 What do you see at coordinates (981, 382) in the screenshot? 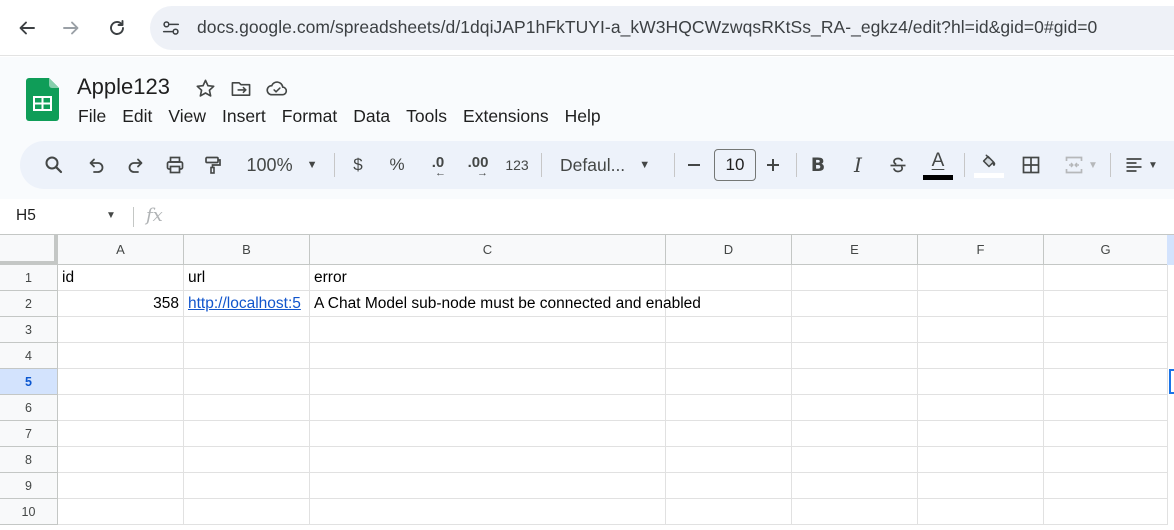
I see `cell-f5` at bounding box center [981, 382].